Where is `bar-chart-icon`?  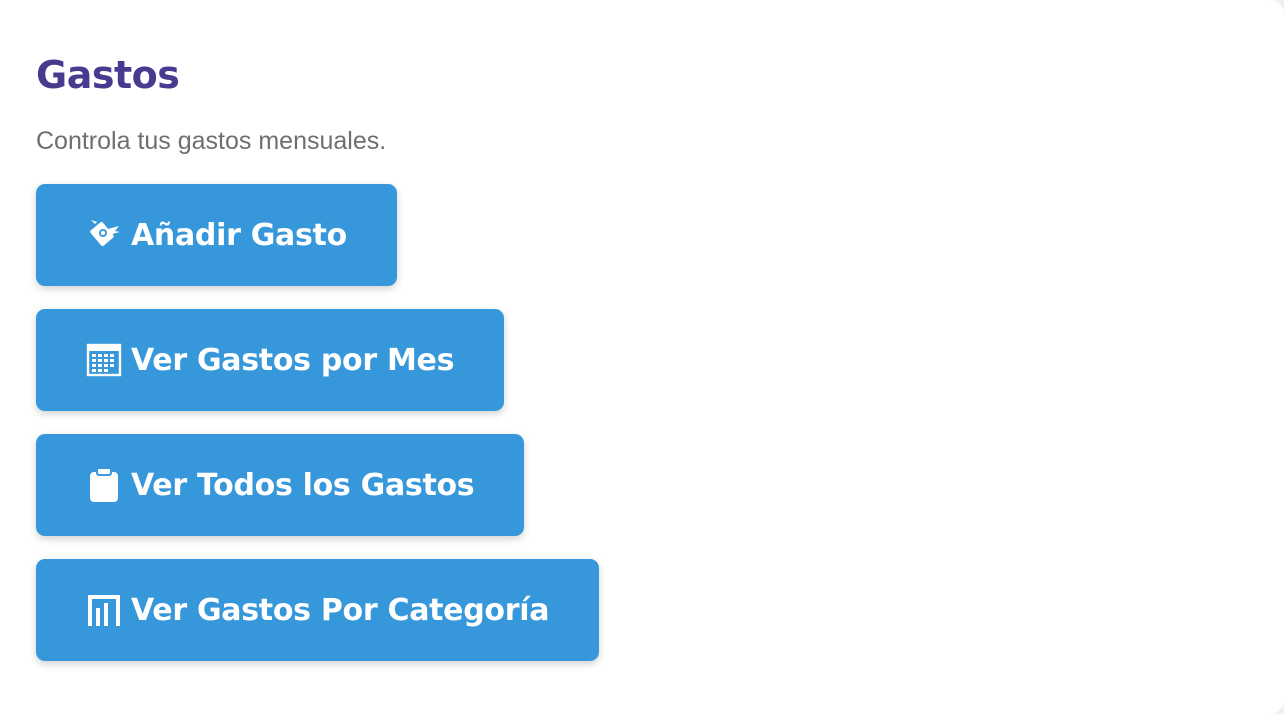 bar-chart-icon is located at coordinates (104, 610).